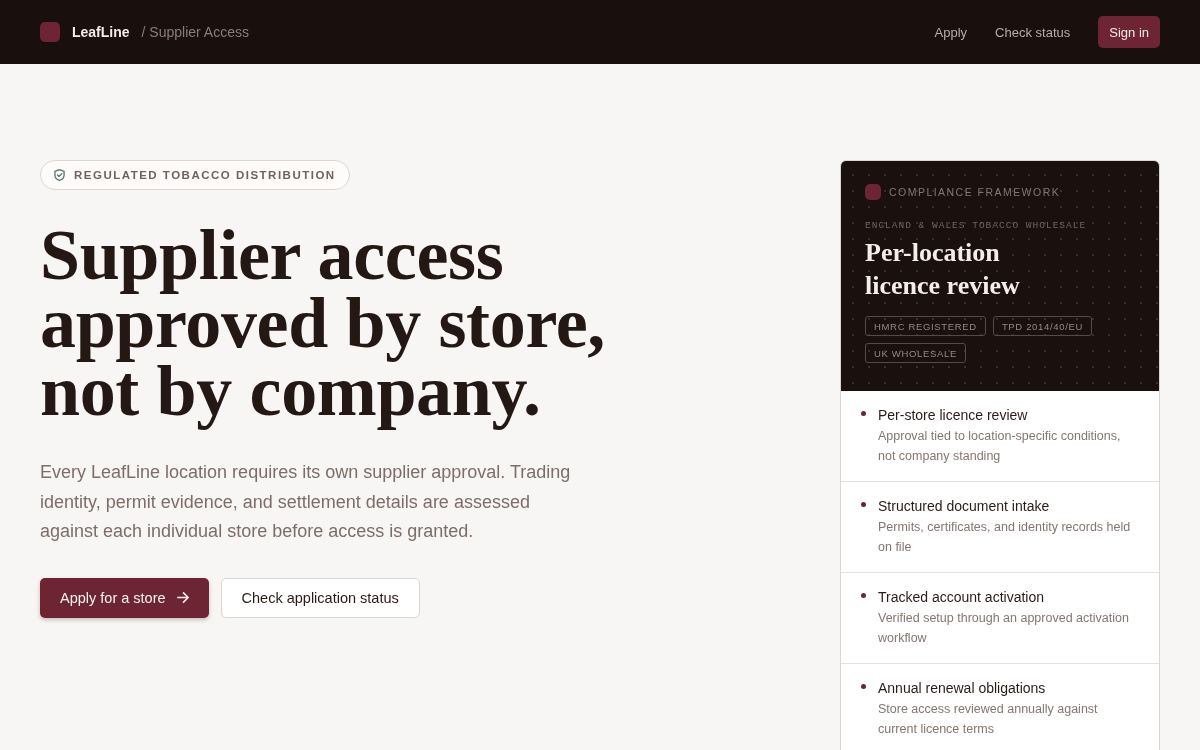 This screenshot has width=1200, height=750. What do you see at coordinates (976, 225) in the screenshot?
I see `kicker-label: ENGLAND & WALES TOBACCO WHOLESALE` at bounding box center [976, 225].